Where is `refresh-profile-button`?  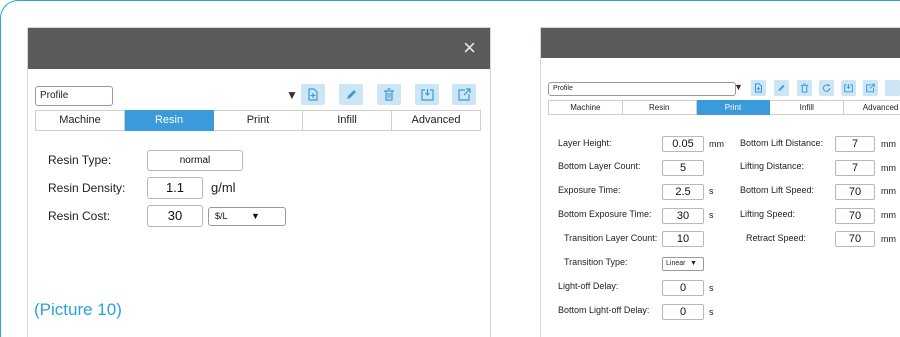 refresh-profile-button is located at coordinates (826, 88).